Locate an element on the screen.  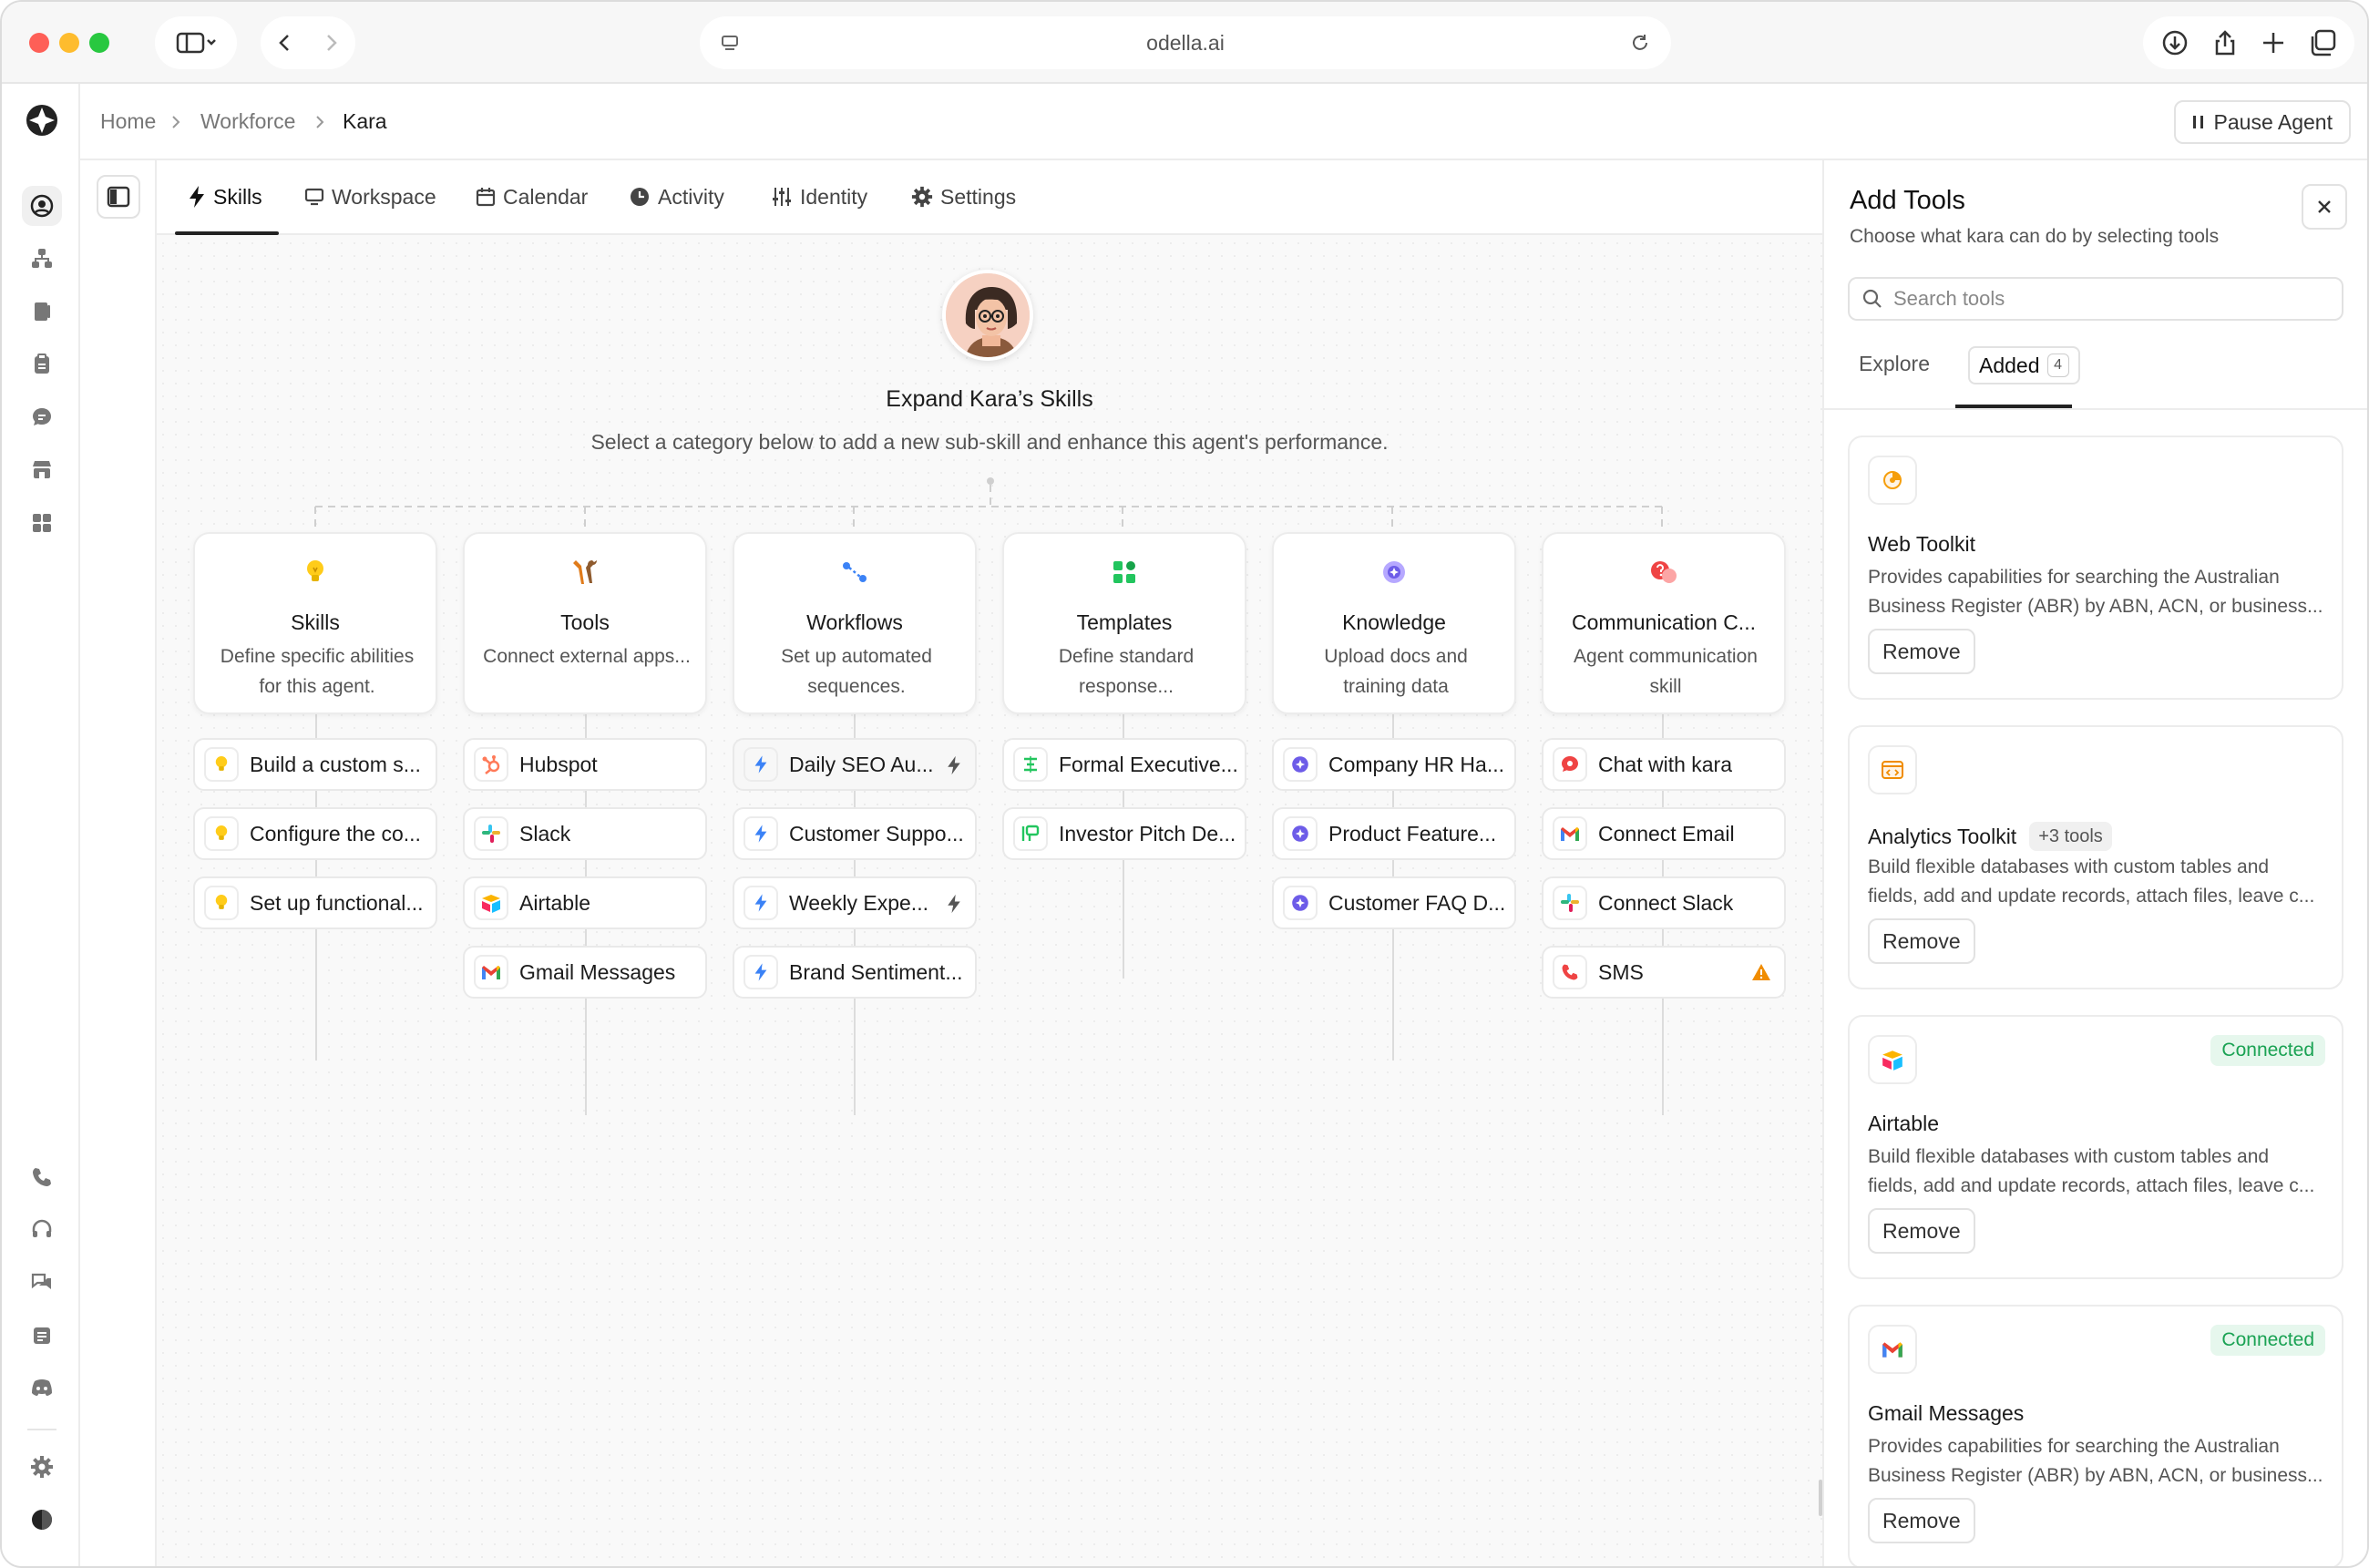
chat-bubble-icon is located at coordinates (42, 416).